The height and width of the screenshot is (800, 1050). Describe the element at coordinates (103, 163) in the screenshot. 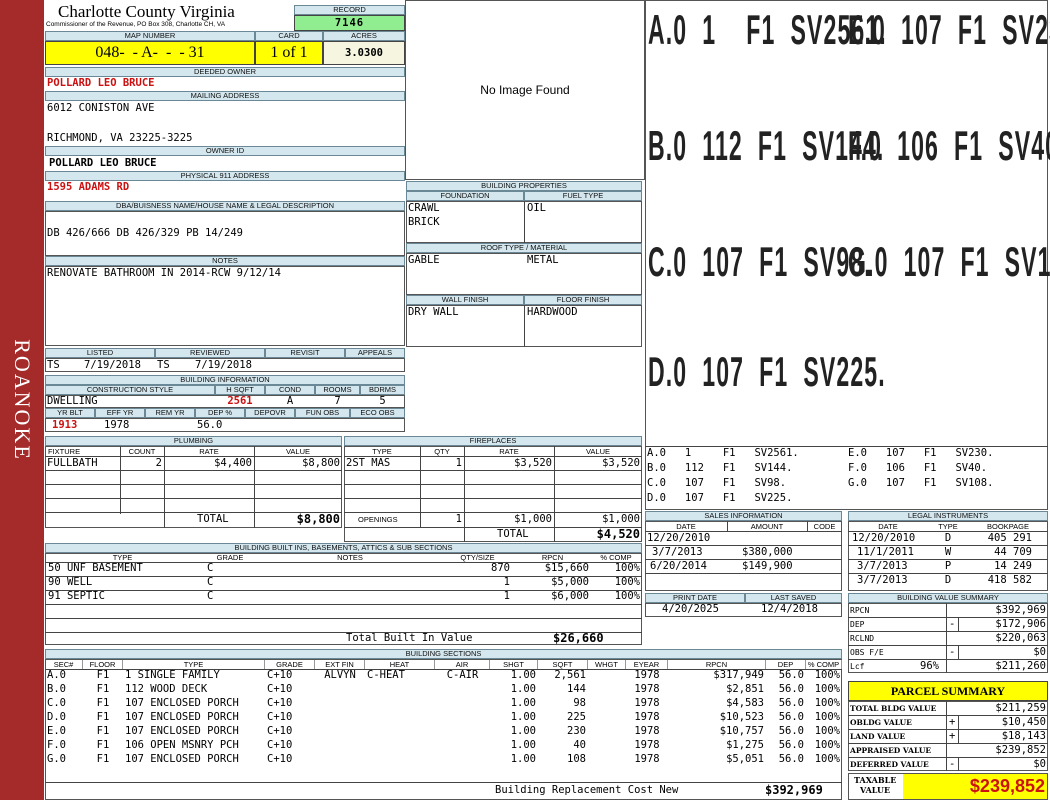

I see `owner-id: POLLARD LEO BRUCE` at that location.